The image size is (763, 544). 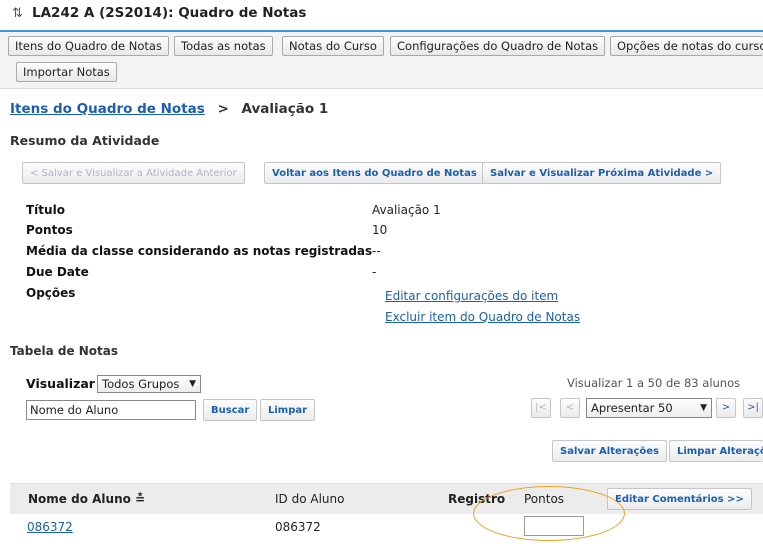 I want to click on group-filter-value: Todos Grupos, so click(x=141, y=384).